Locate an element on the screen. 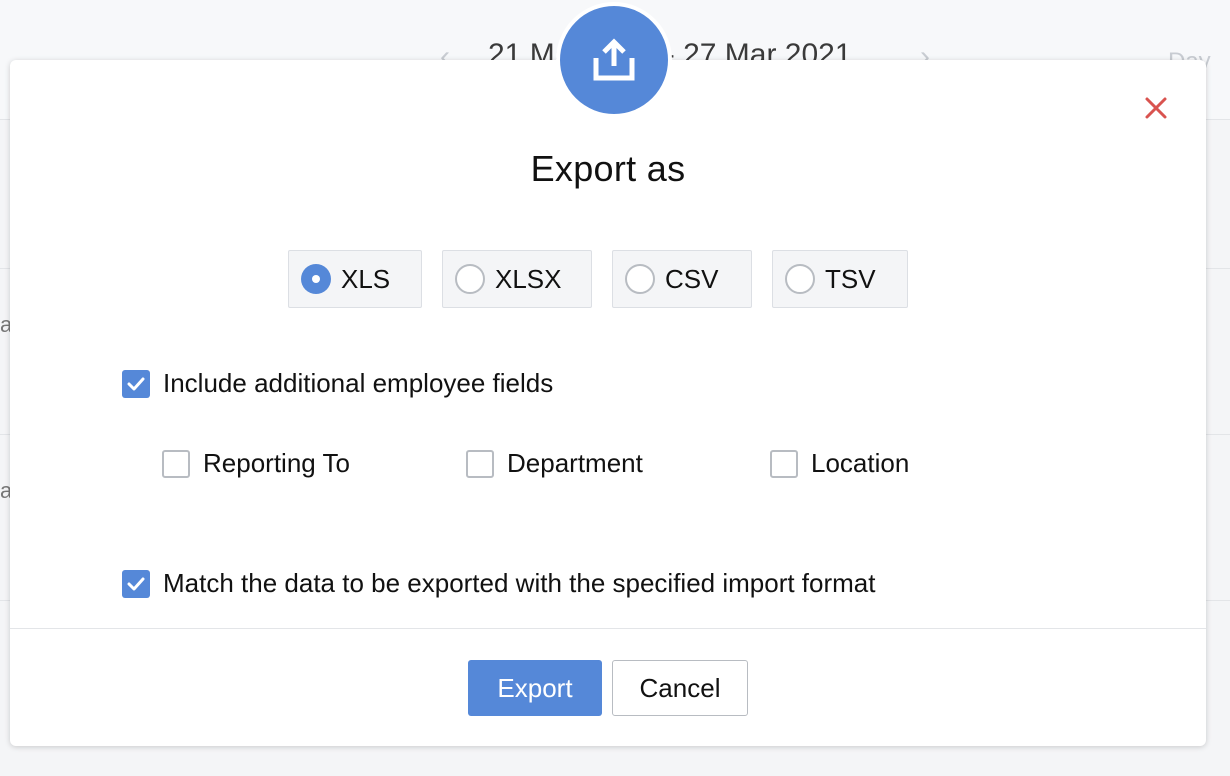 This screenshot has width=1230, height=776. include-fields-label: Include additional employee fields is located at coordinates (358, 383).